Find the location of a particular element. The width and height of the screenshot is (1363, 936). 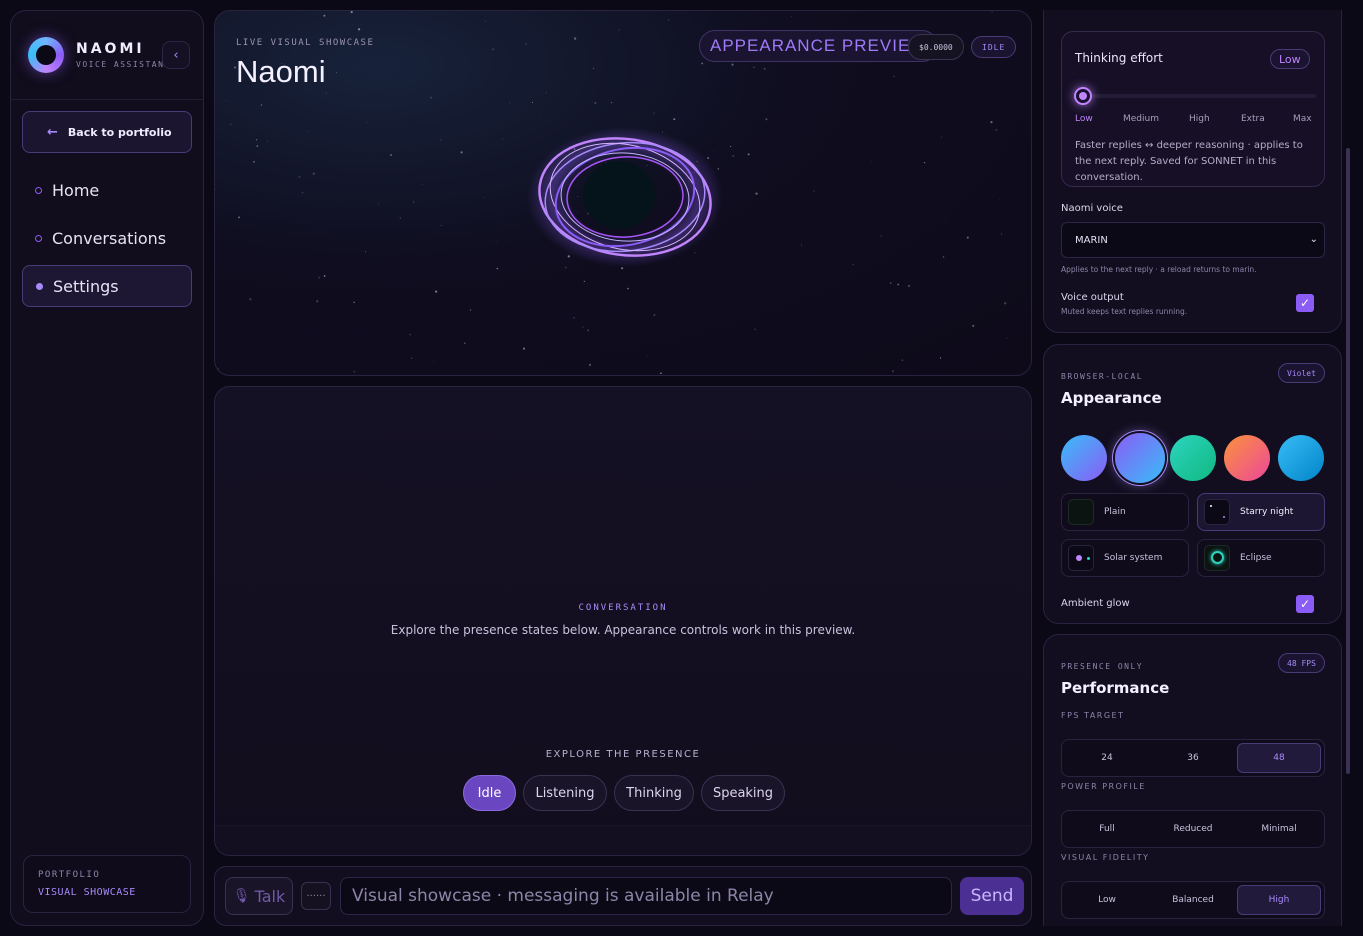

background-eclipse-option: Eclipse is located at coordinates (1261, 558).